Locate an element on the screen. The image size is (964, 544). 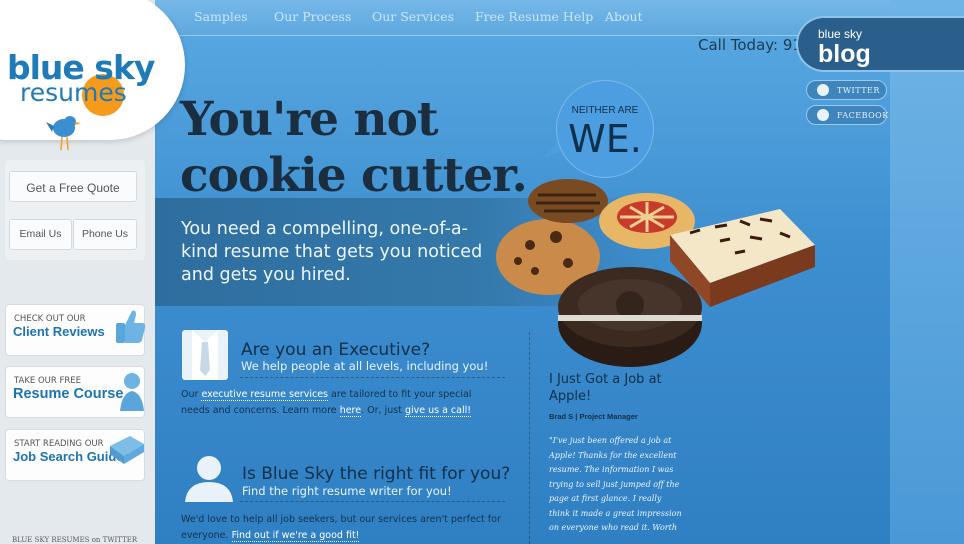
executive-shirt-icon is located at coordinates (205, 355).